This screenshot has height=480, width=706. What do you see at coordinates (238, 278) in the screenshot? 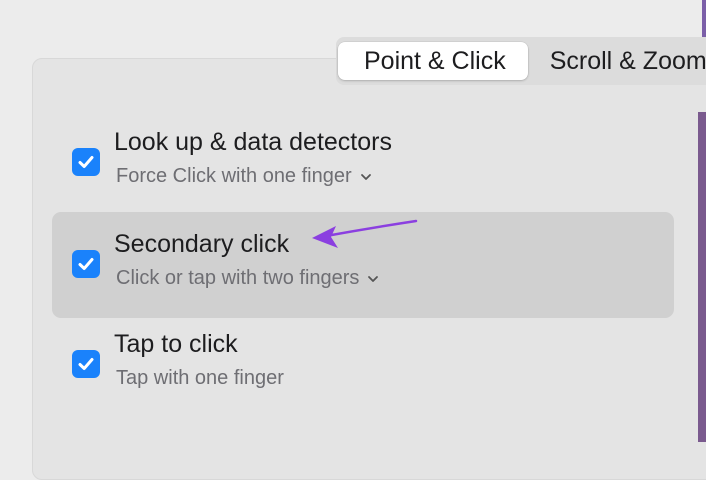
I see `secondary-click-option-value: Click or tap with two fingers` at bounding box center [238, 278].